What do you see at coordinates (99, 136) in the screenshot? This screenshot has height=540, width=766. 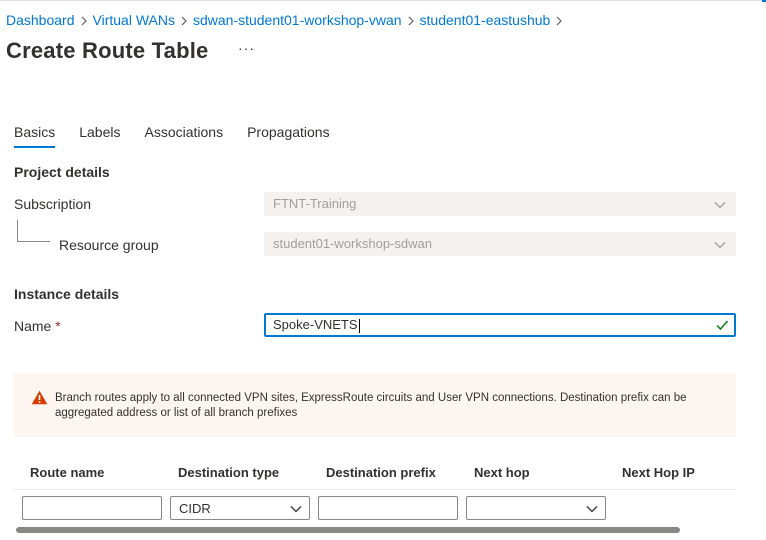 I see `tab-labels: Labels` at bounding box center [99, 136].